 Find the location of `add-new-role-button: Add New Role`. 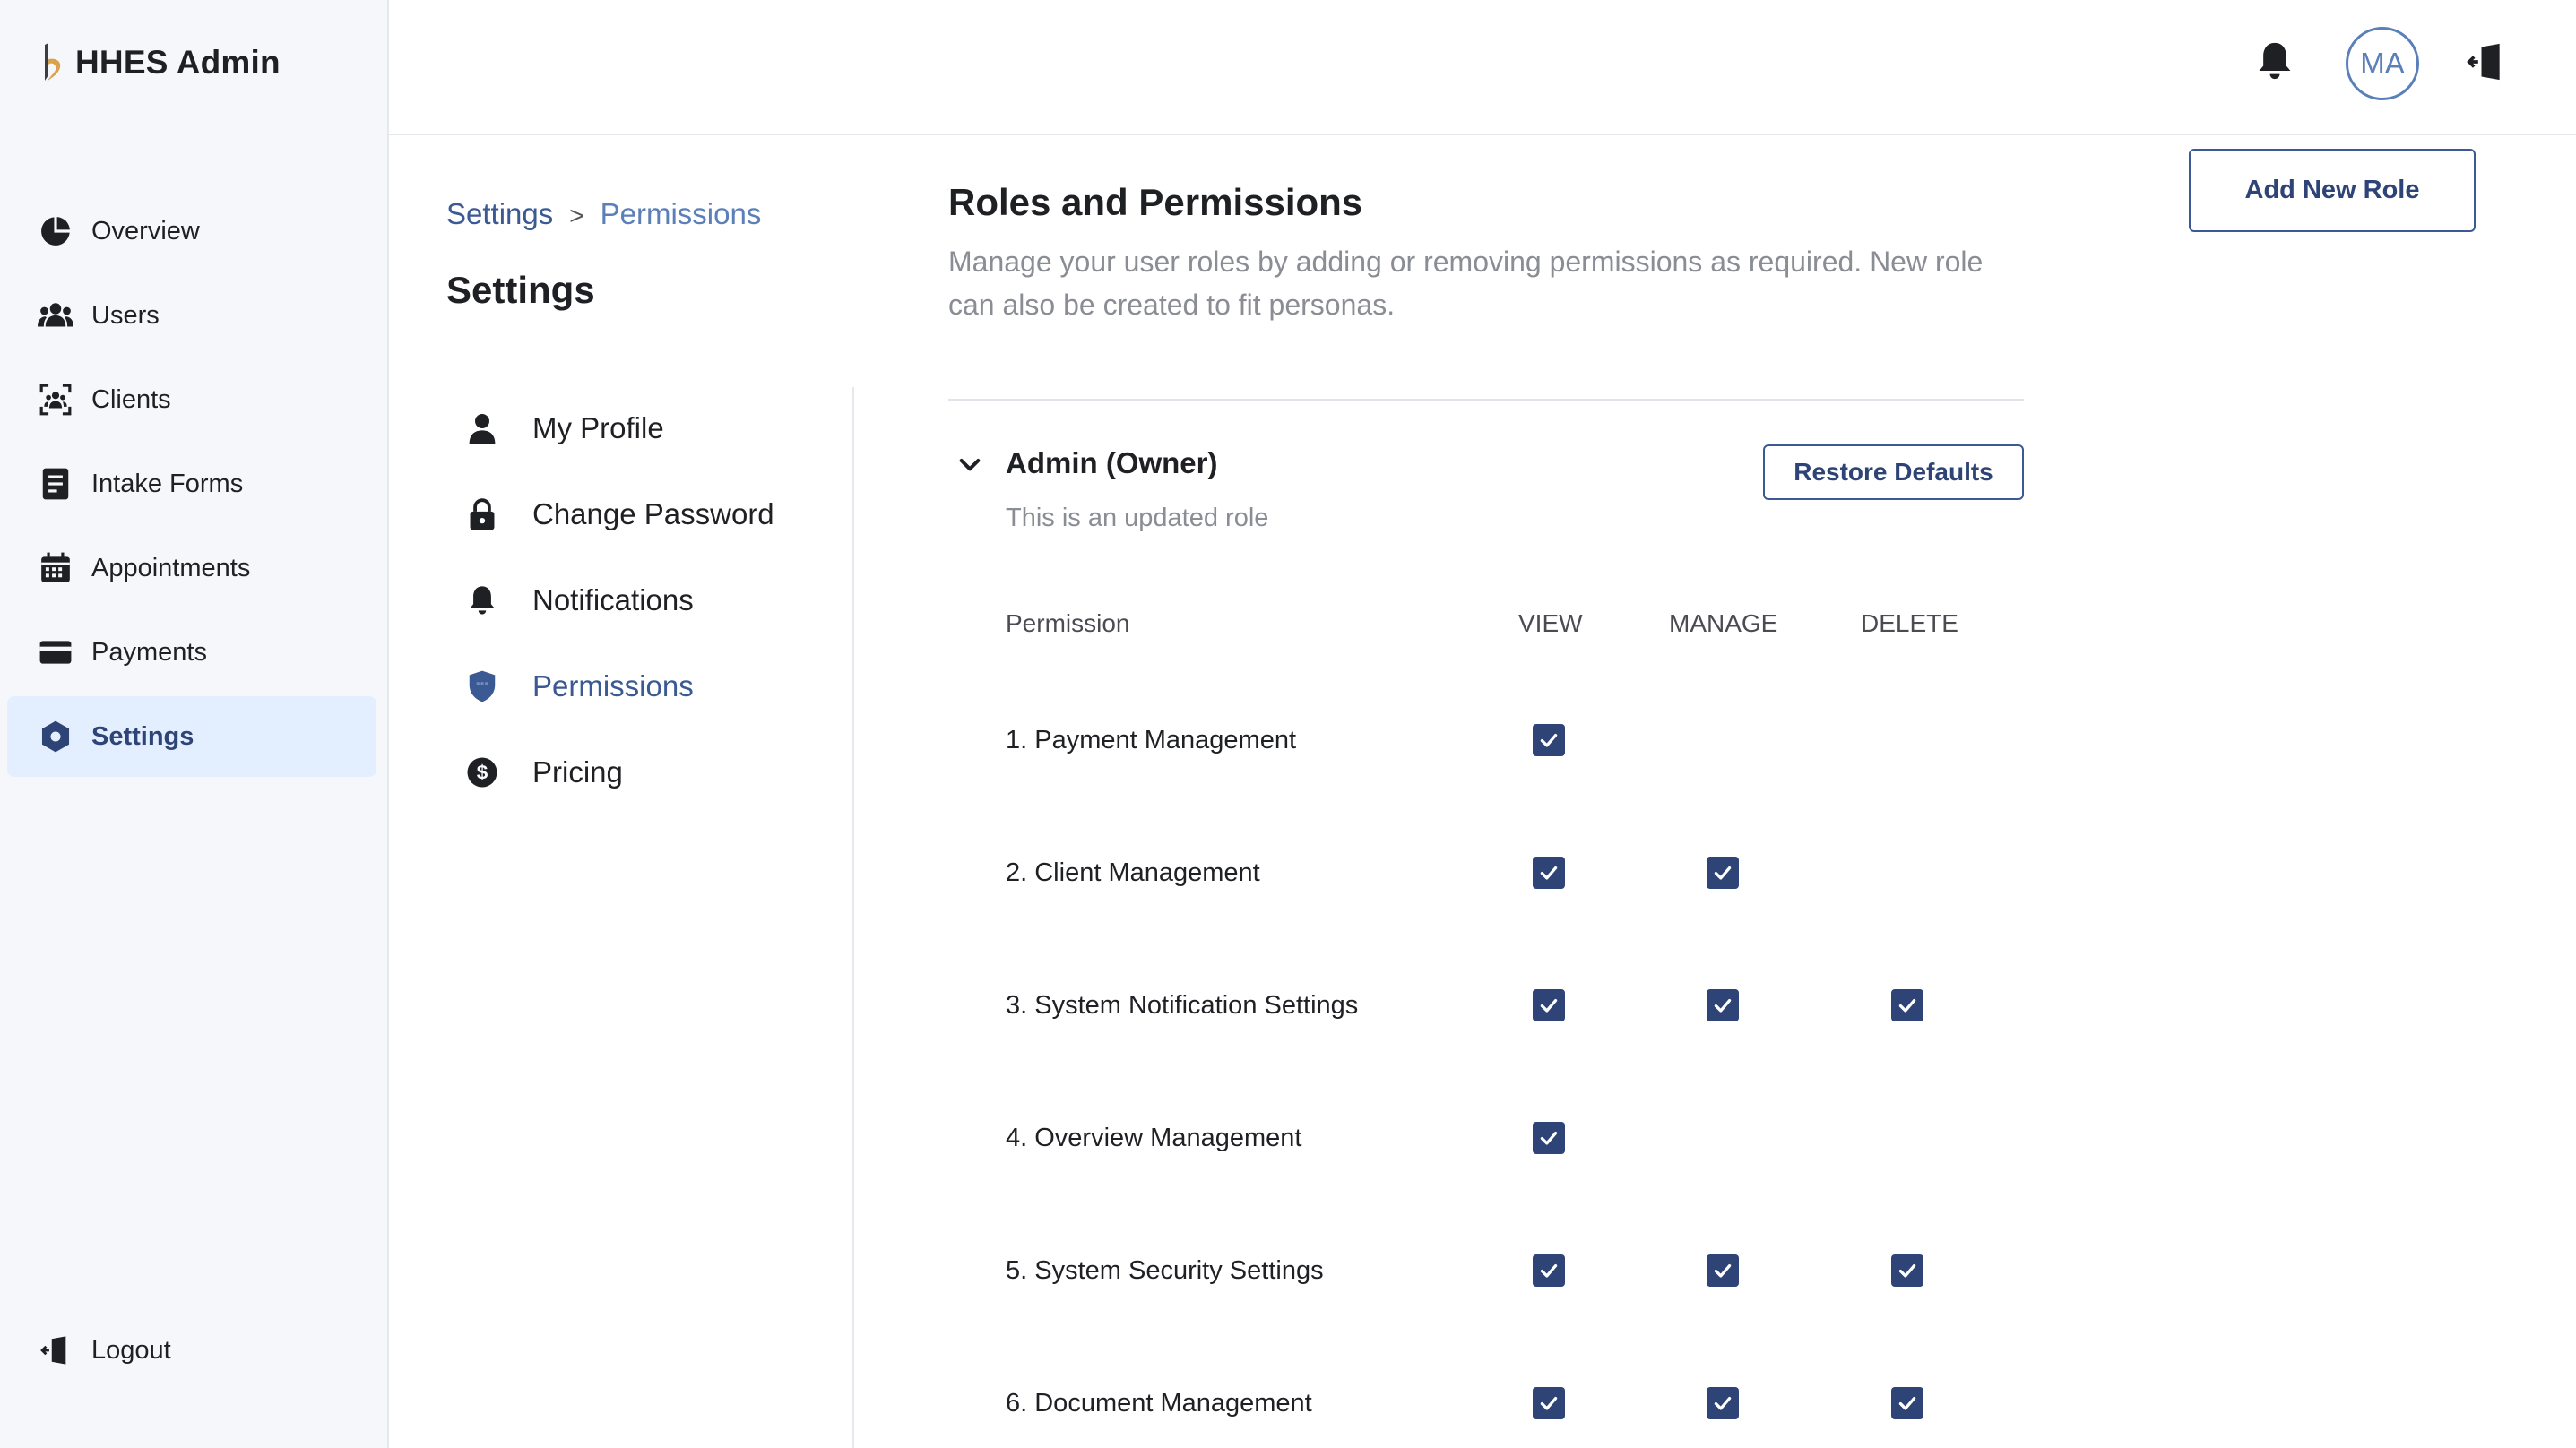

add-new-role-button: Add New Role is located at coordinates (2332, 191).